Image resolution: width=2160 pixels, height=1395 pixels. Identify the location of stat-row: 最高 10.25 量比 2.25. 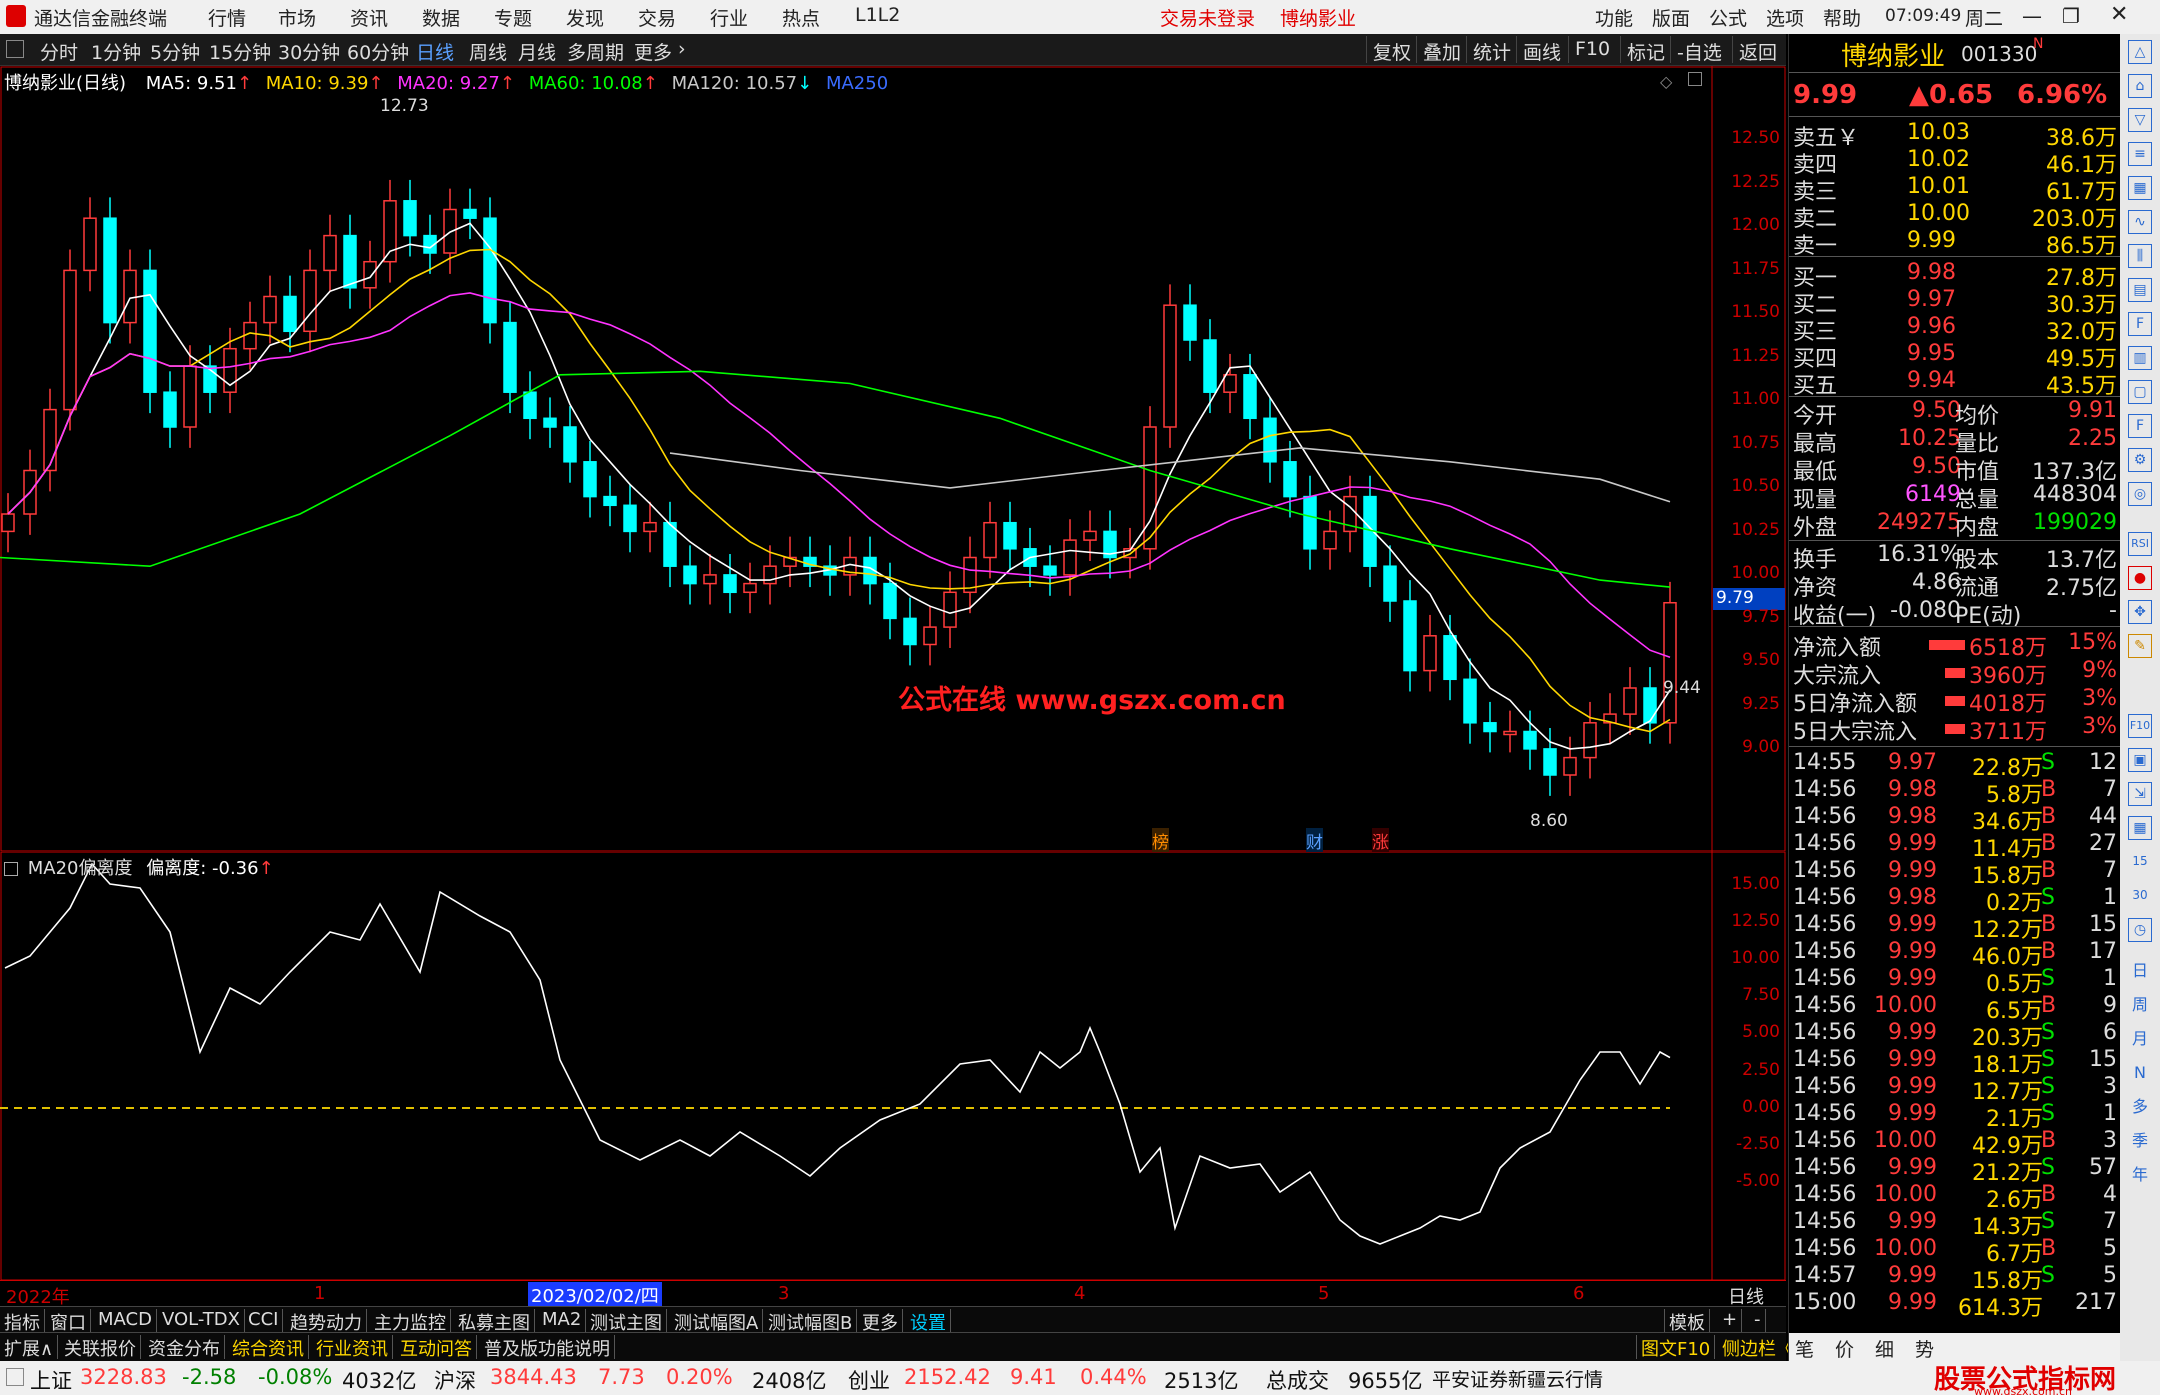
(1955, 441).